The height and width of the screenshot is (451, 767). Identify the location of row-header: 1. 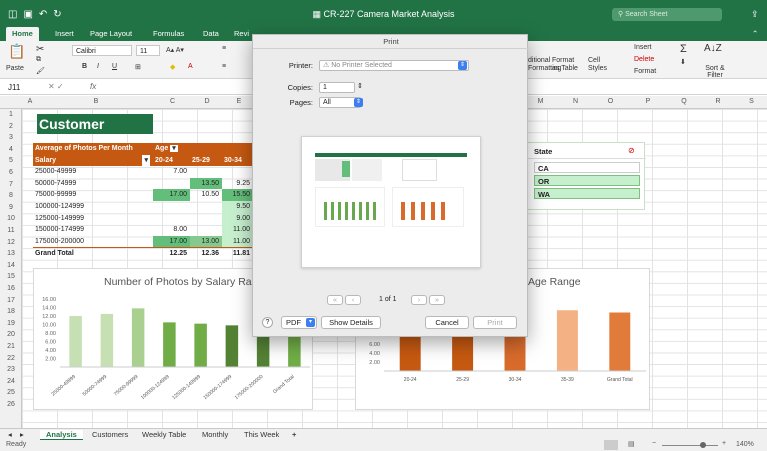
(11, 114).